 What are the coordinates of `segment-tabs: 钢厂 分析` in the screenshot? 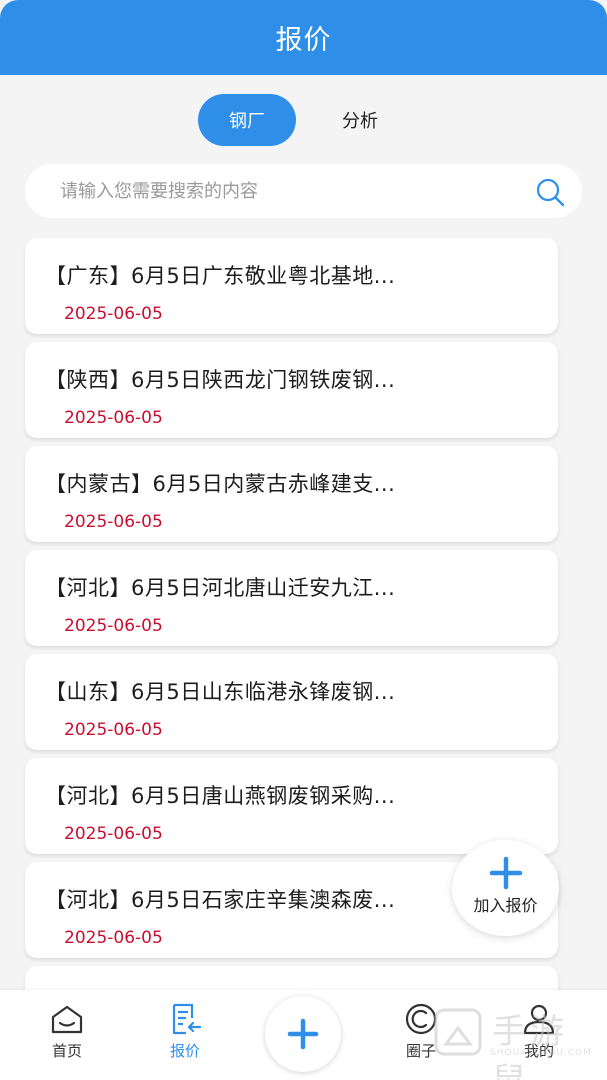 It's located at (303, 120).